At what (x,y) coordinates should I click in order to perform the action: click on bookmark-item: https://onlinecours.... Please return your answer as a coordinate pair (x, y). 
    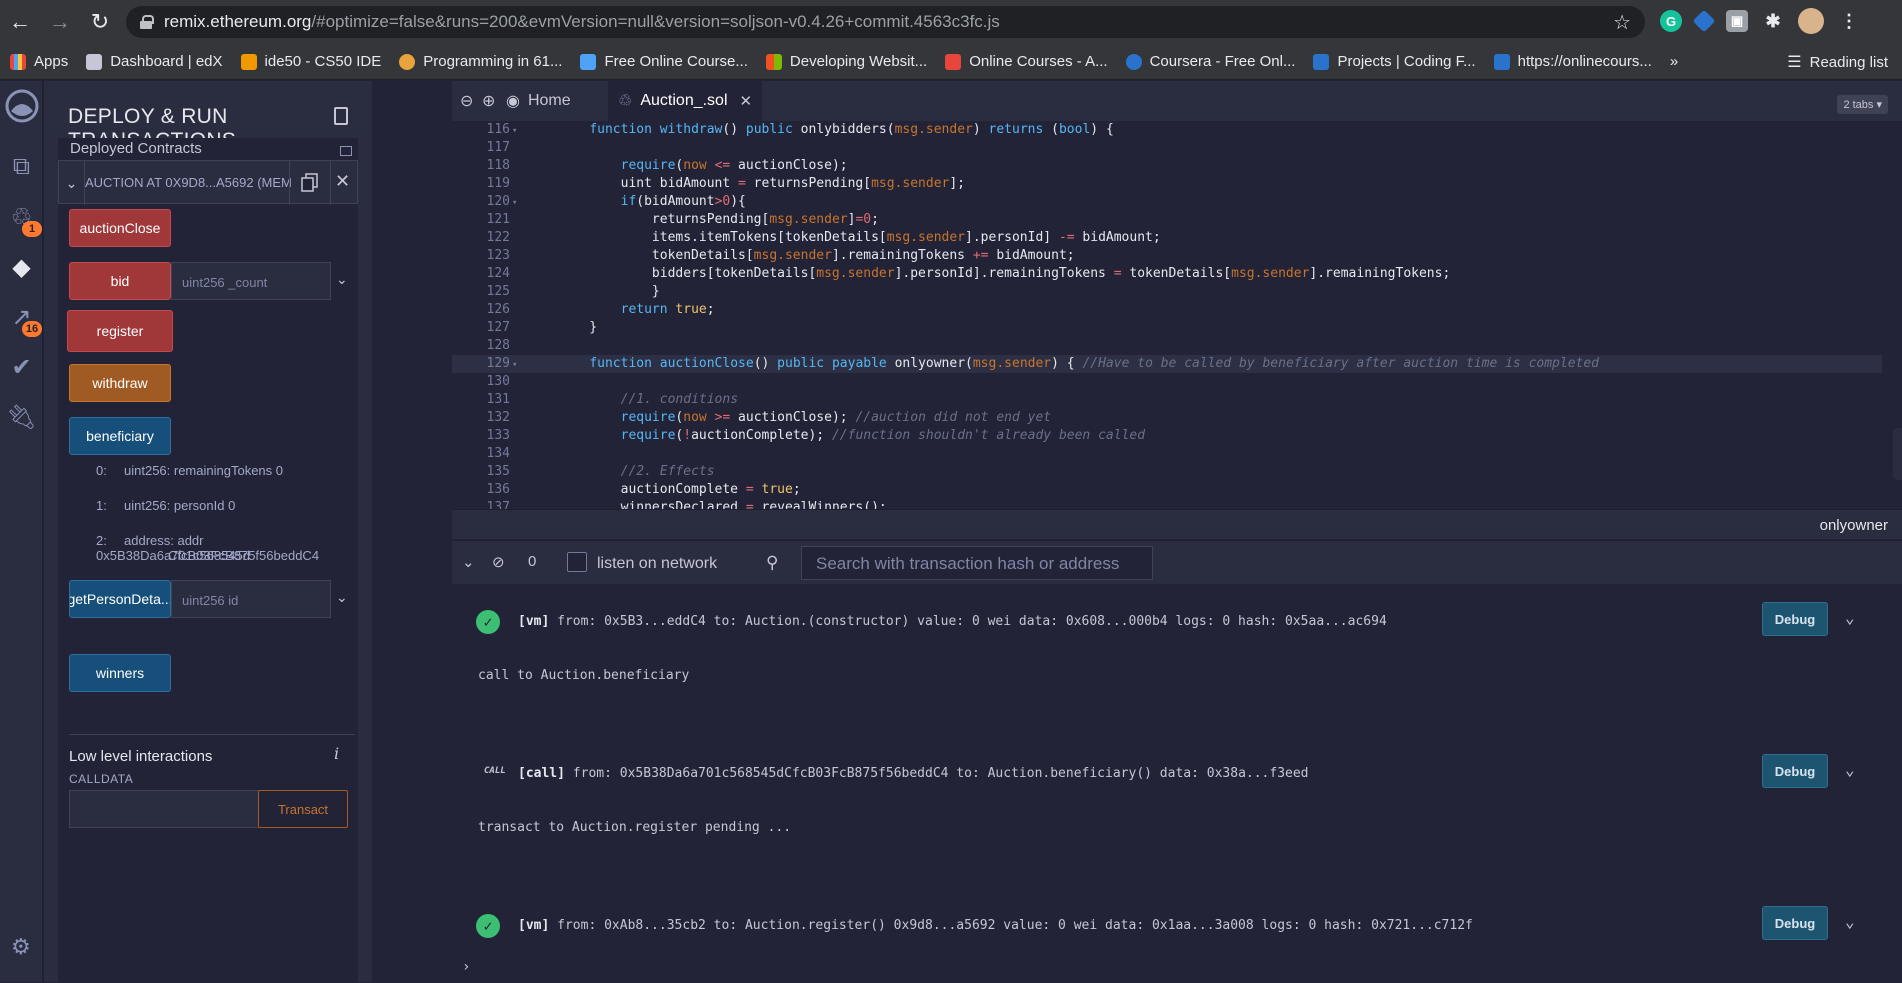
    Looking at the image, I should click on (1572, 61).